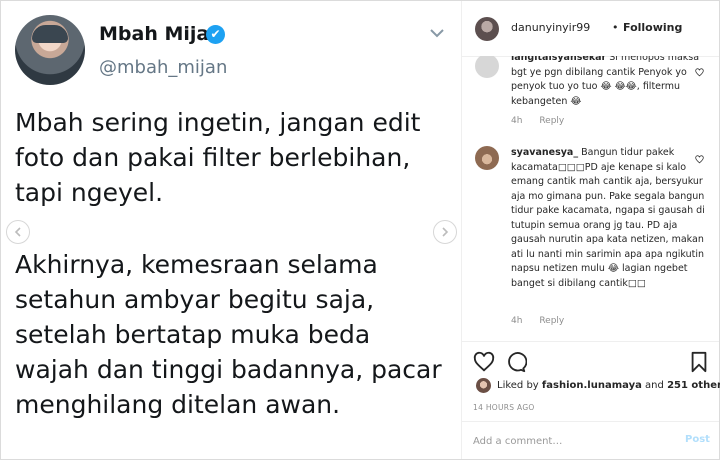  Describe the element at coordinates (163, 67) in the screenshot. I see `tweet-author-handle: @mbah_mijan` at that location.